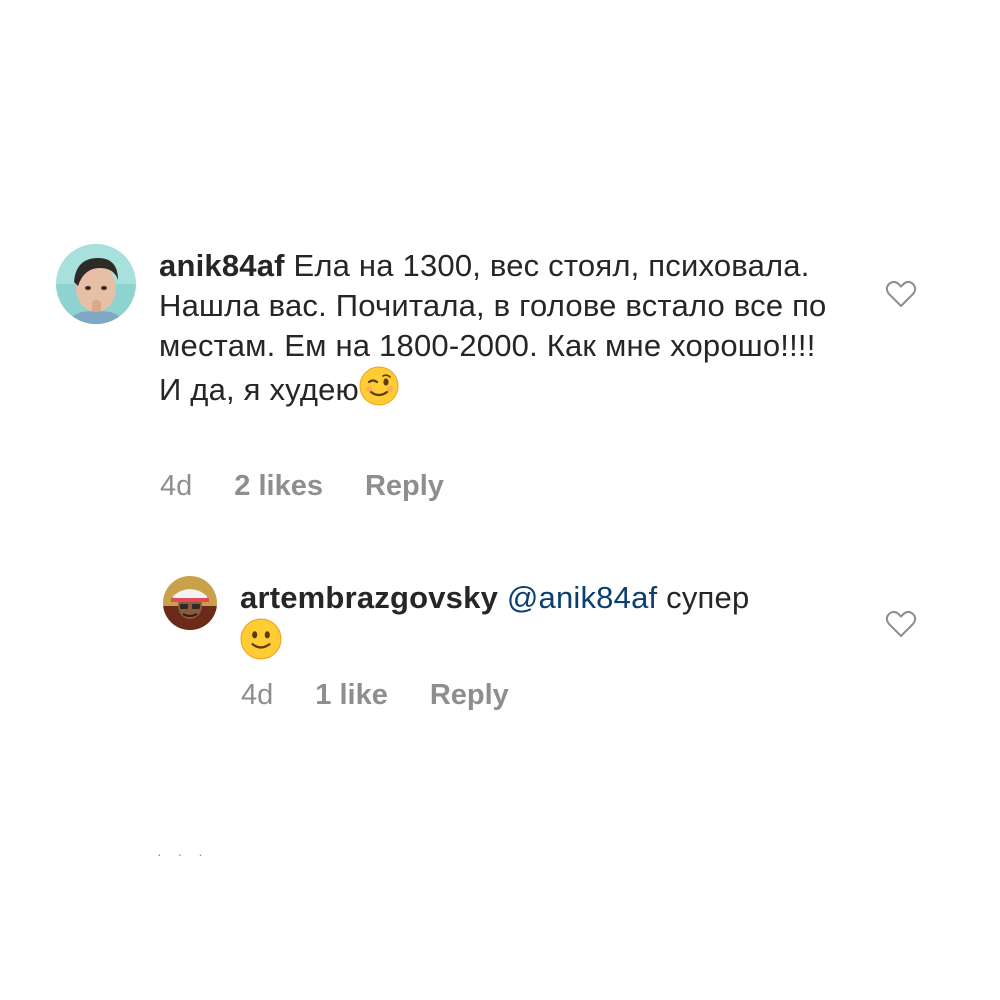 The width and height of the screenshot is (1000, 1000). I want to click on comment-meta: 4d 1 like Reply, so click(375, 695).